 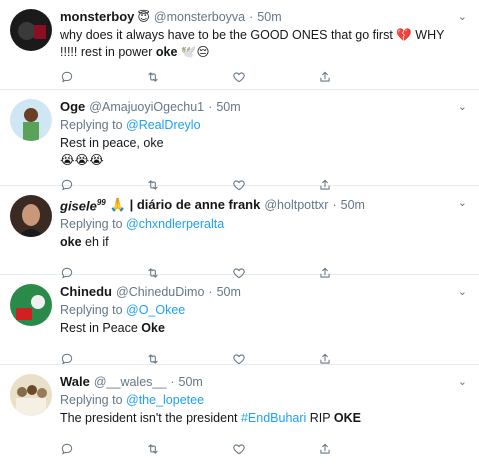 I want to click on text-part: 🕊️😔, so click(x=193, y=52).